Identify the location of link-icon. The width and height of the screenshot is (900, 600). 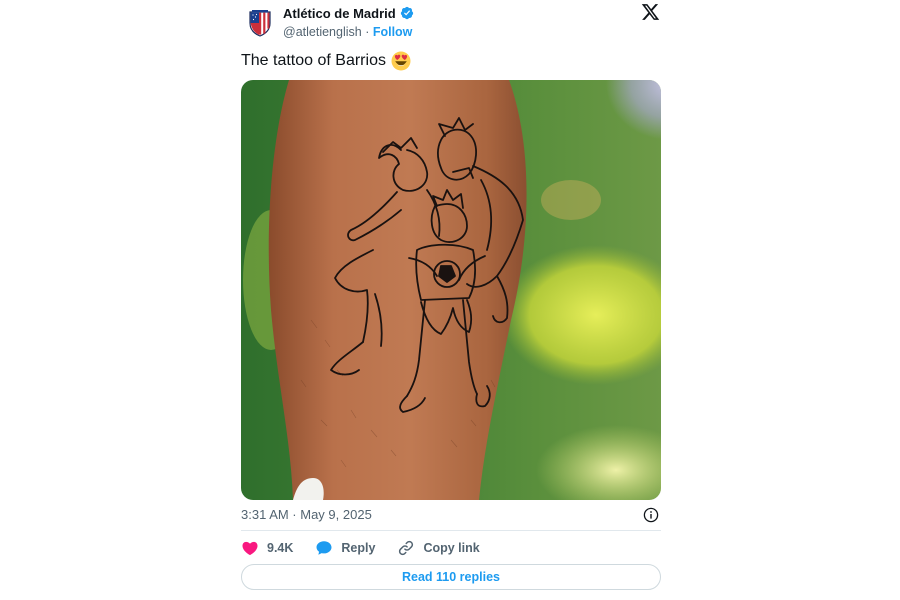
(406, 548).